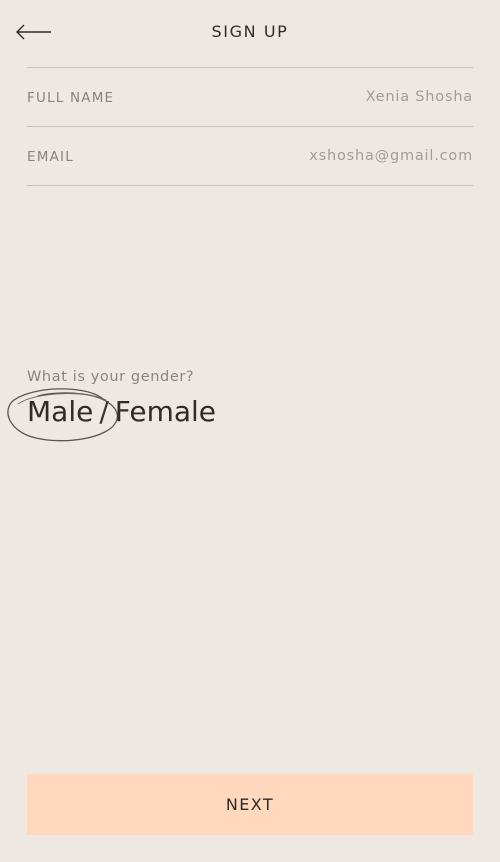 Image resolution: width=500 pixels, height=862 pixels. I want to click on header: SIGN UP, so click(250, 32).